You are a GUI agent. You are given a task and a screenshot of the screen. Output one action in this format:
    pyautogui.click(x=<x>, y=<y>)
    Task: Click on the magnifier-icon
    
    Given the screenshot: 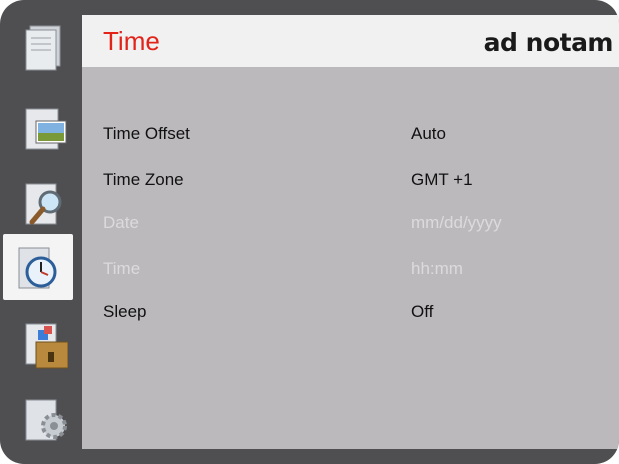 What is the action you would take?
    pyautogui.click(x=43, y=204)
    